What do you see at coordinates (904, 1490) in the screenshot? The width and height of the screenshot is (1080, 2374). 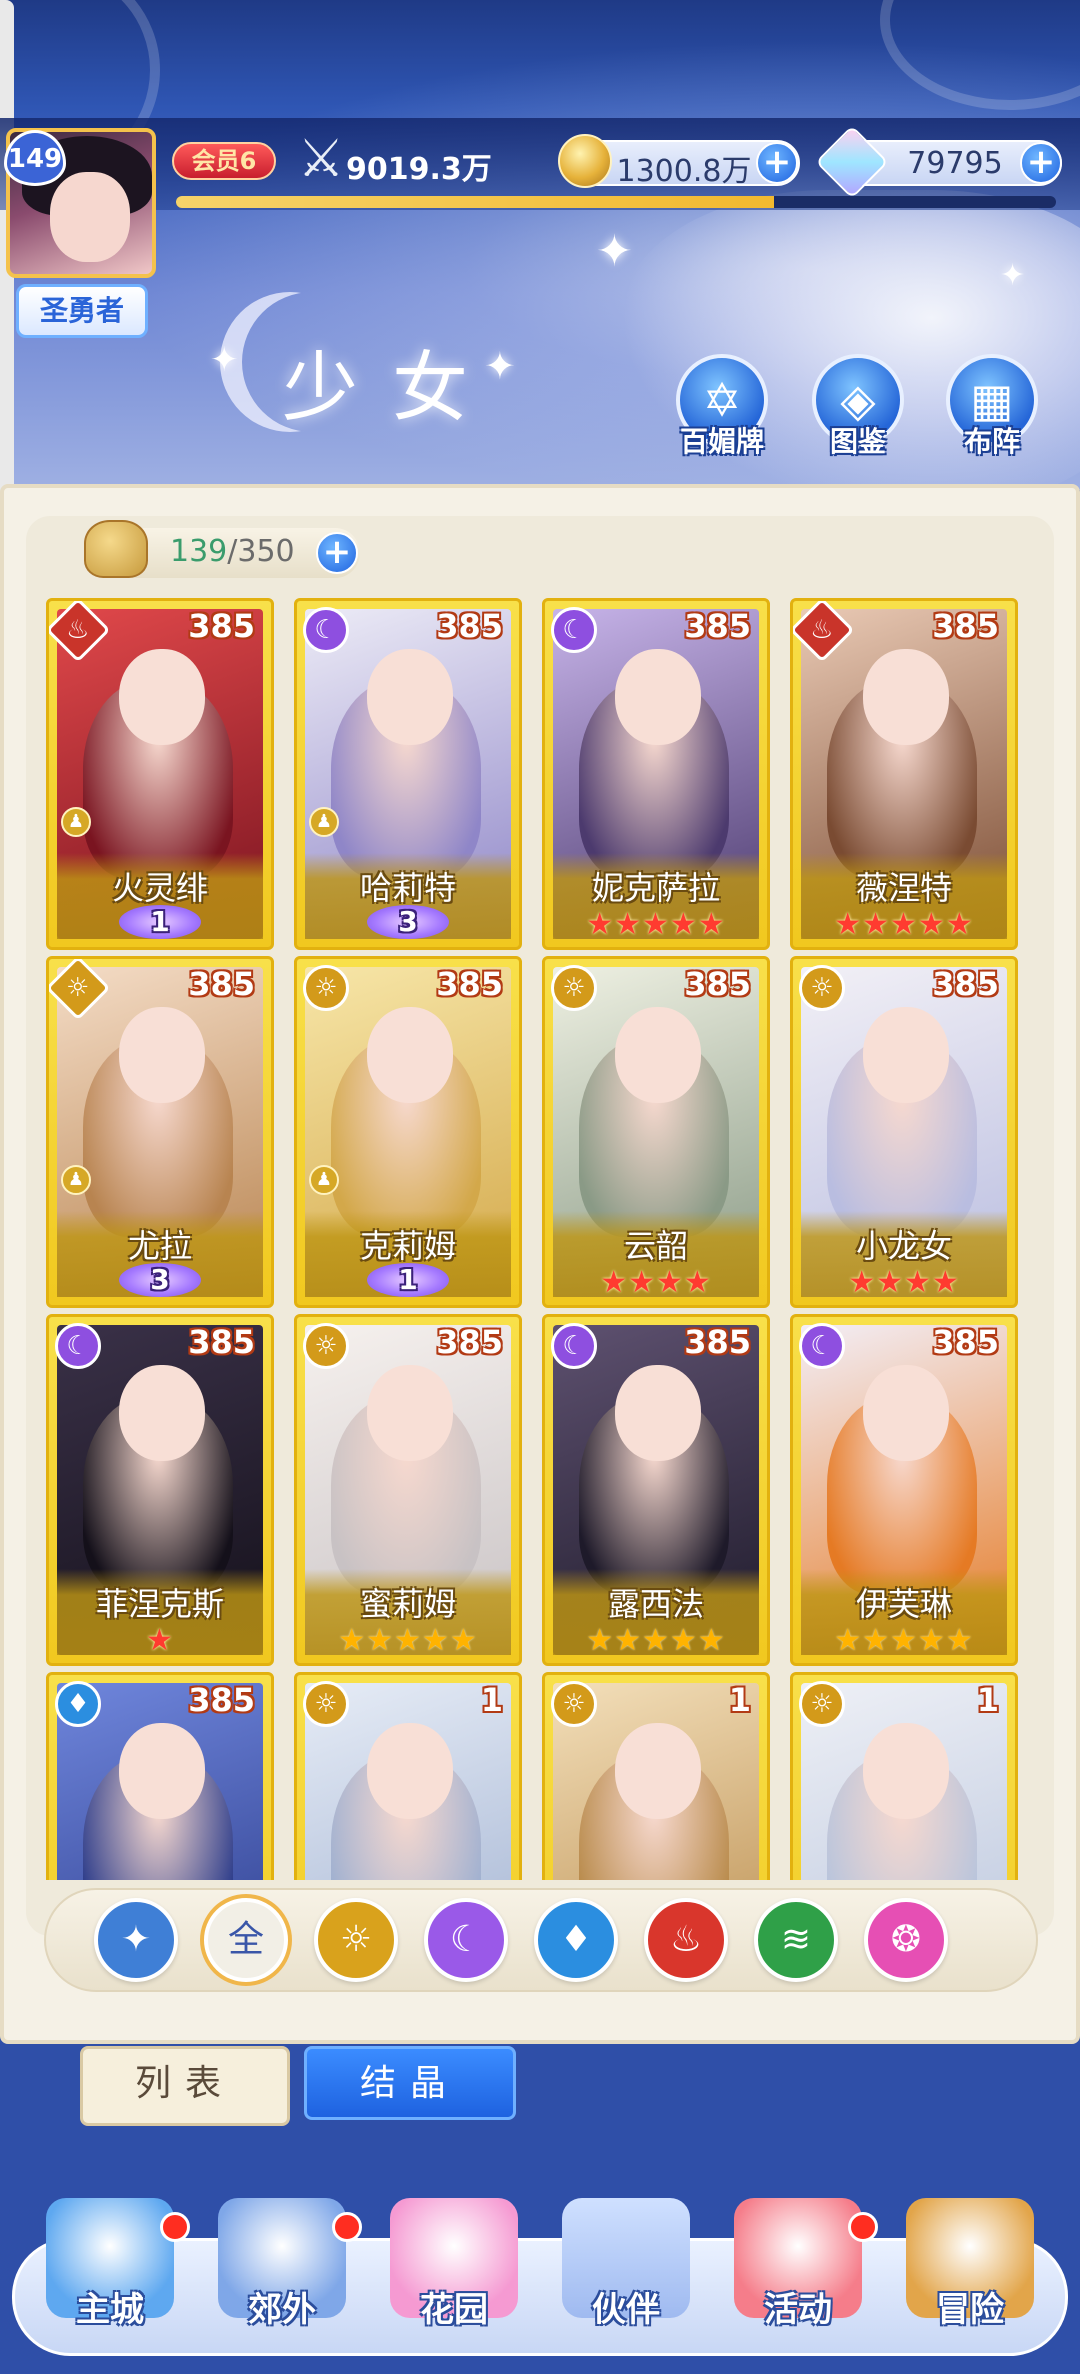 I see `character-card: ☾ 385 伊芙琳 ★★★★★` at bounding box center [904, 1490].